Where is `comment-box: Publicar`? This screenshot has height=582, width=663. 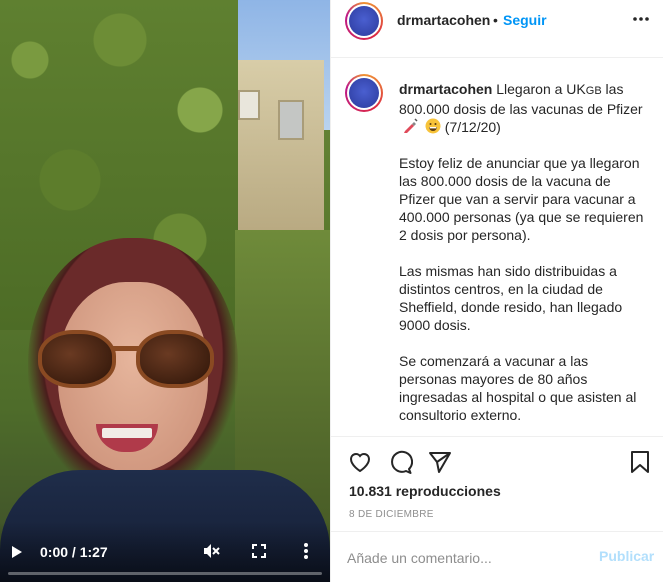
comment-box: Publicar is located at coordinates (497, 556).